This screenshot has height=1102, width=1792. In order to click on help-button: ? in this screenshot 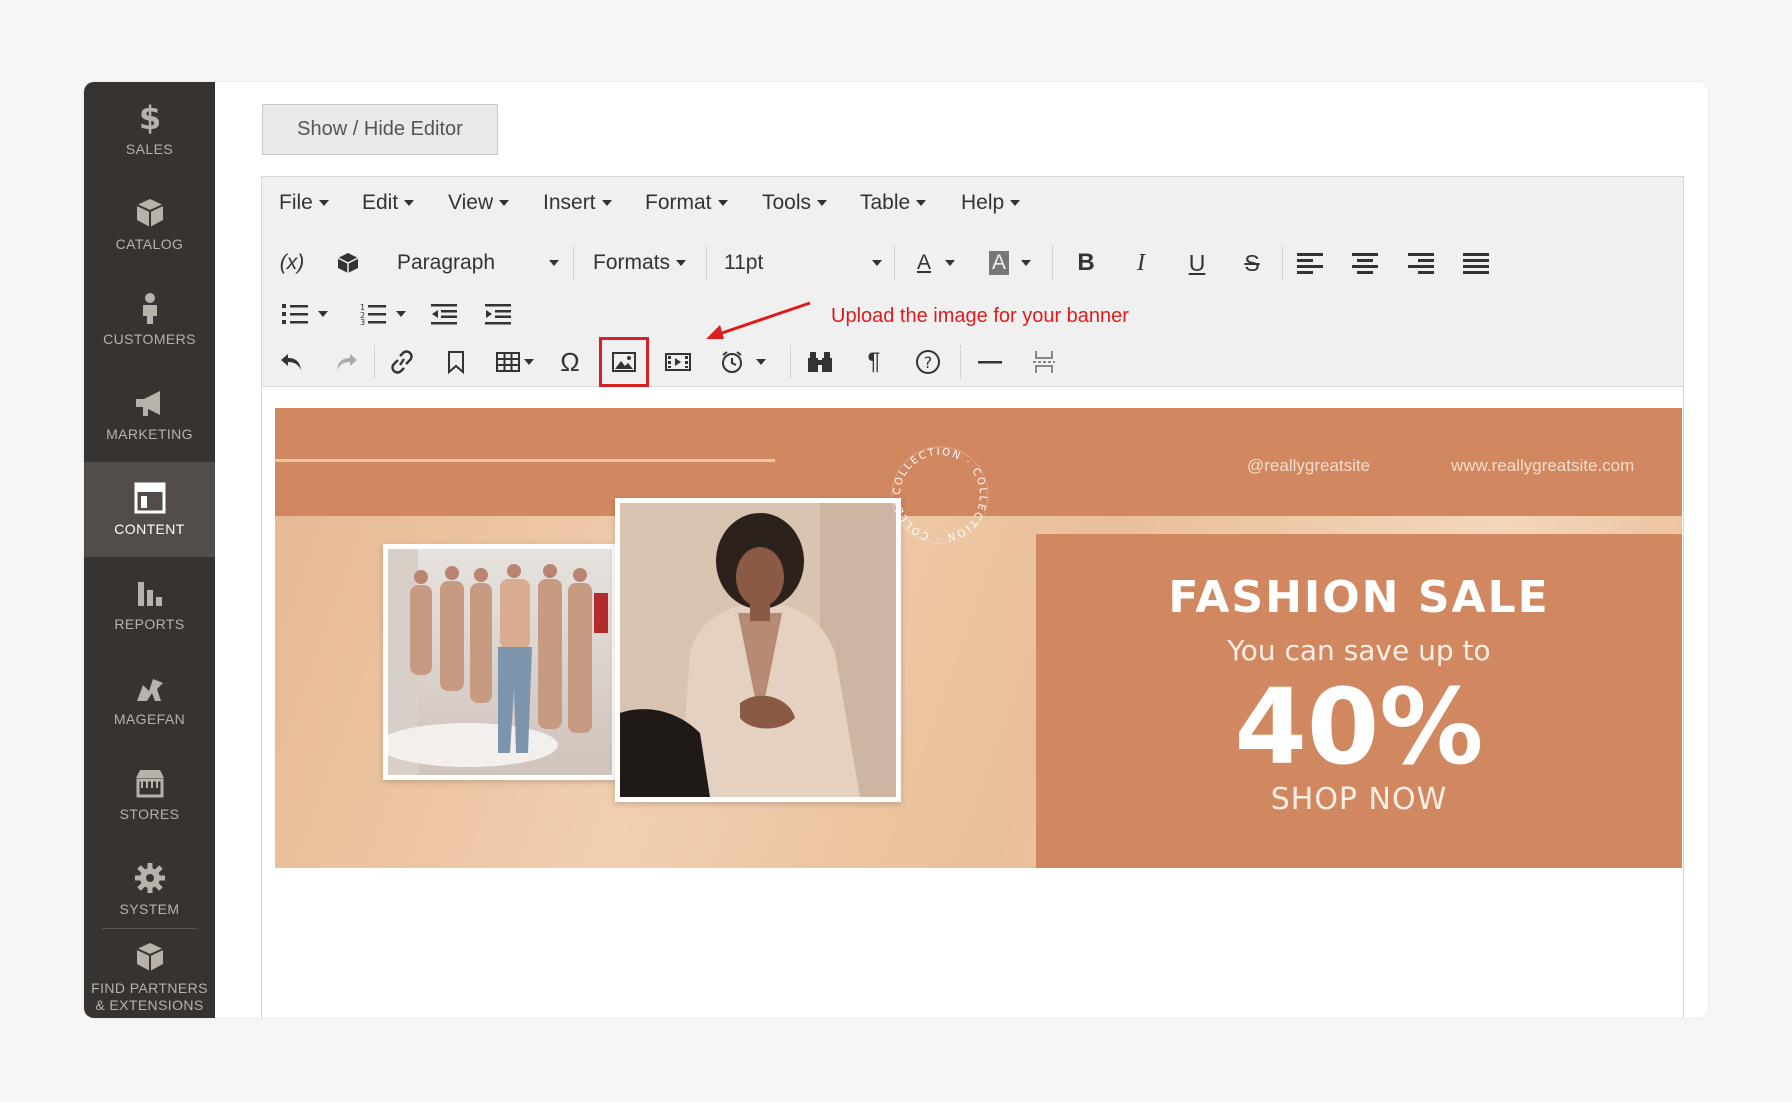, I will do `click(928, 362)`.